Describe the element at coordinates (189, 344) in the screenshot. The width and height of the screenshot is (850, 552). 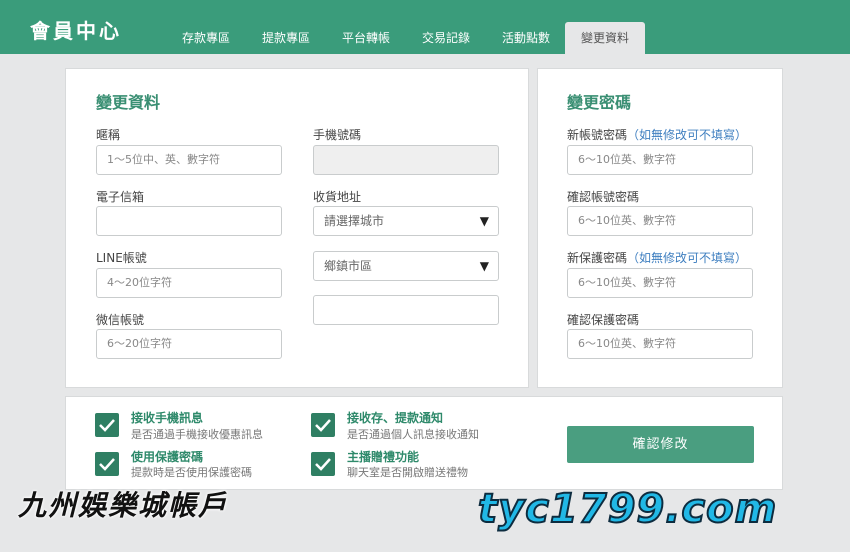
I see `wechat-input: 6～20位字符` at that location.